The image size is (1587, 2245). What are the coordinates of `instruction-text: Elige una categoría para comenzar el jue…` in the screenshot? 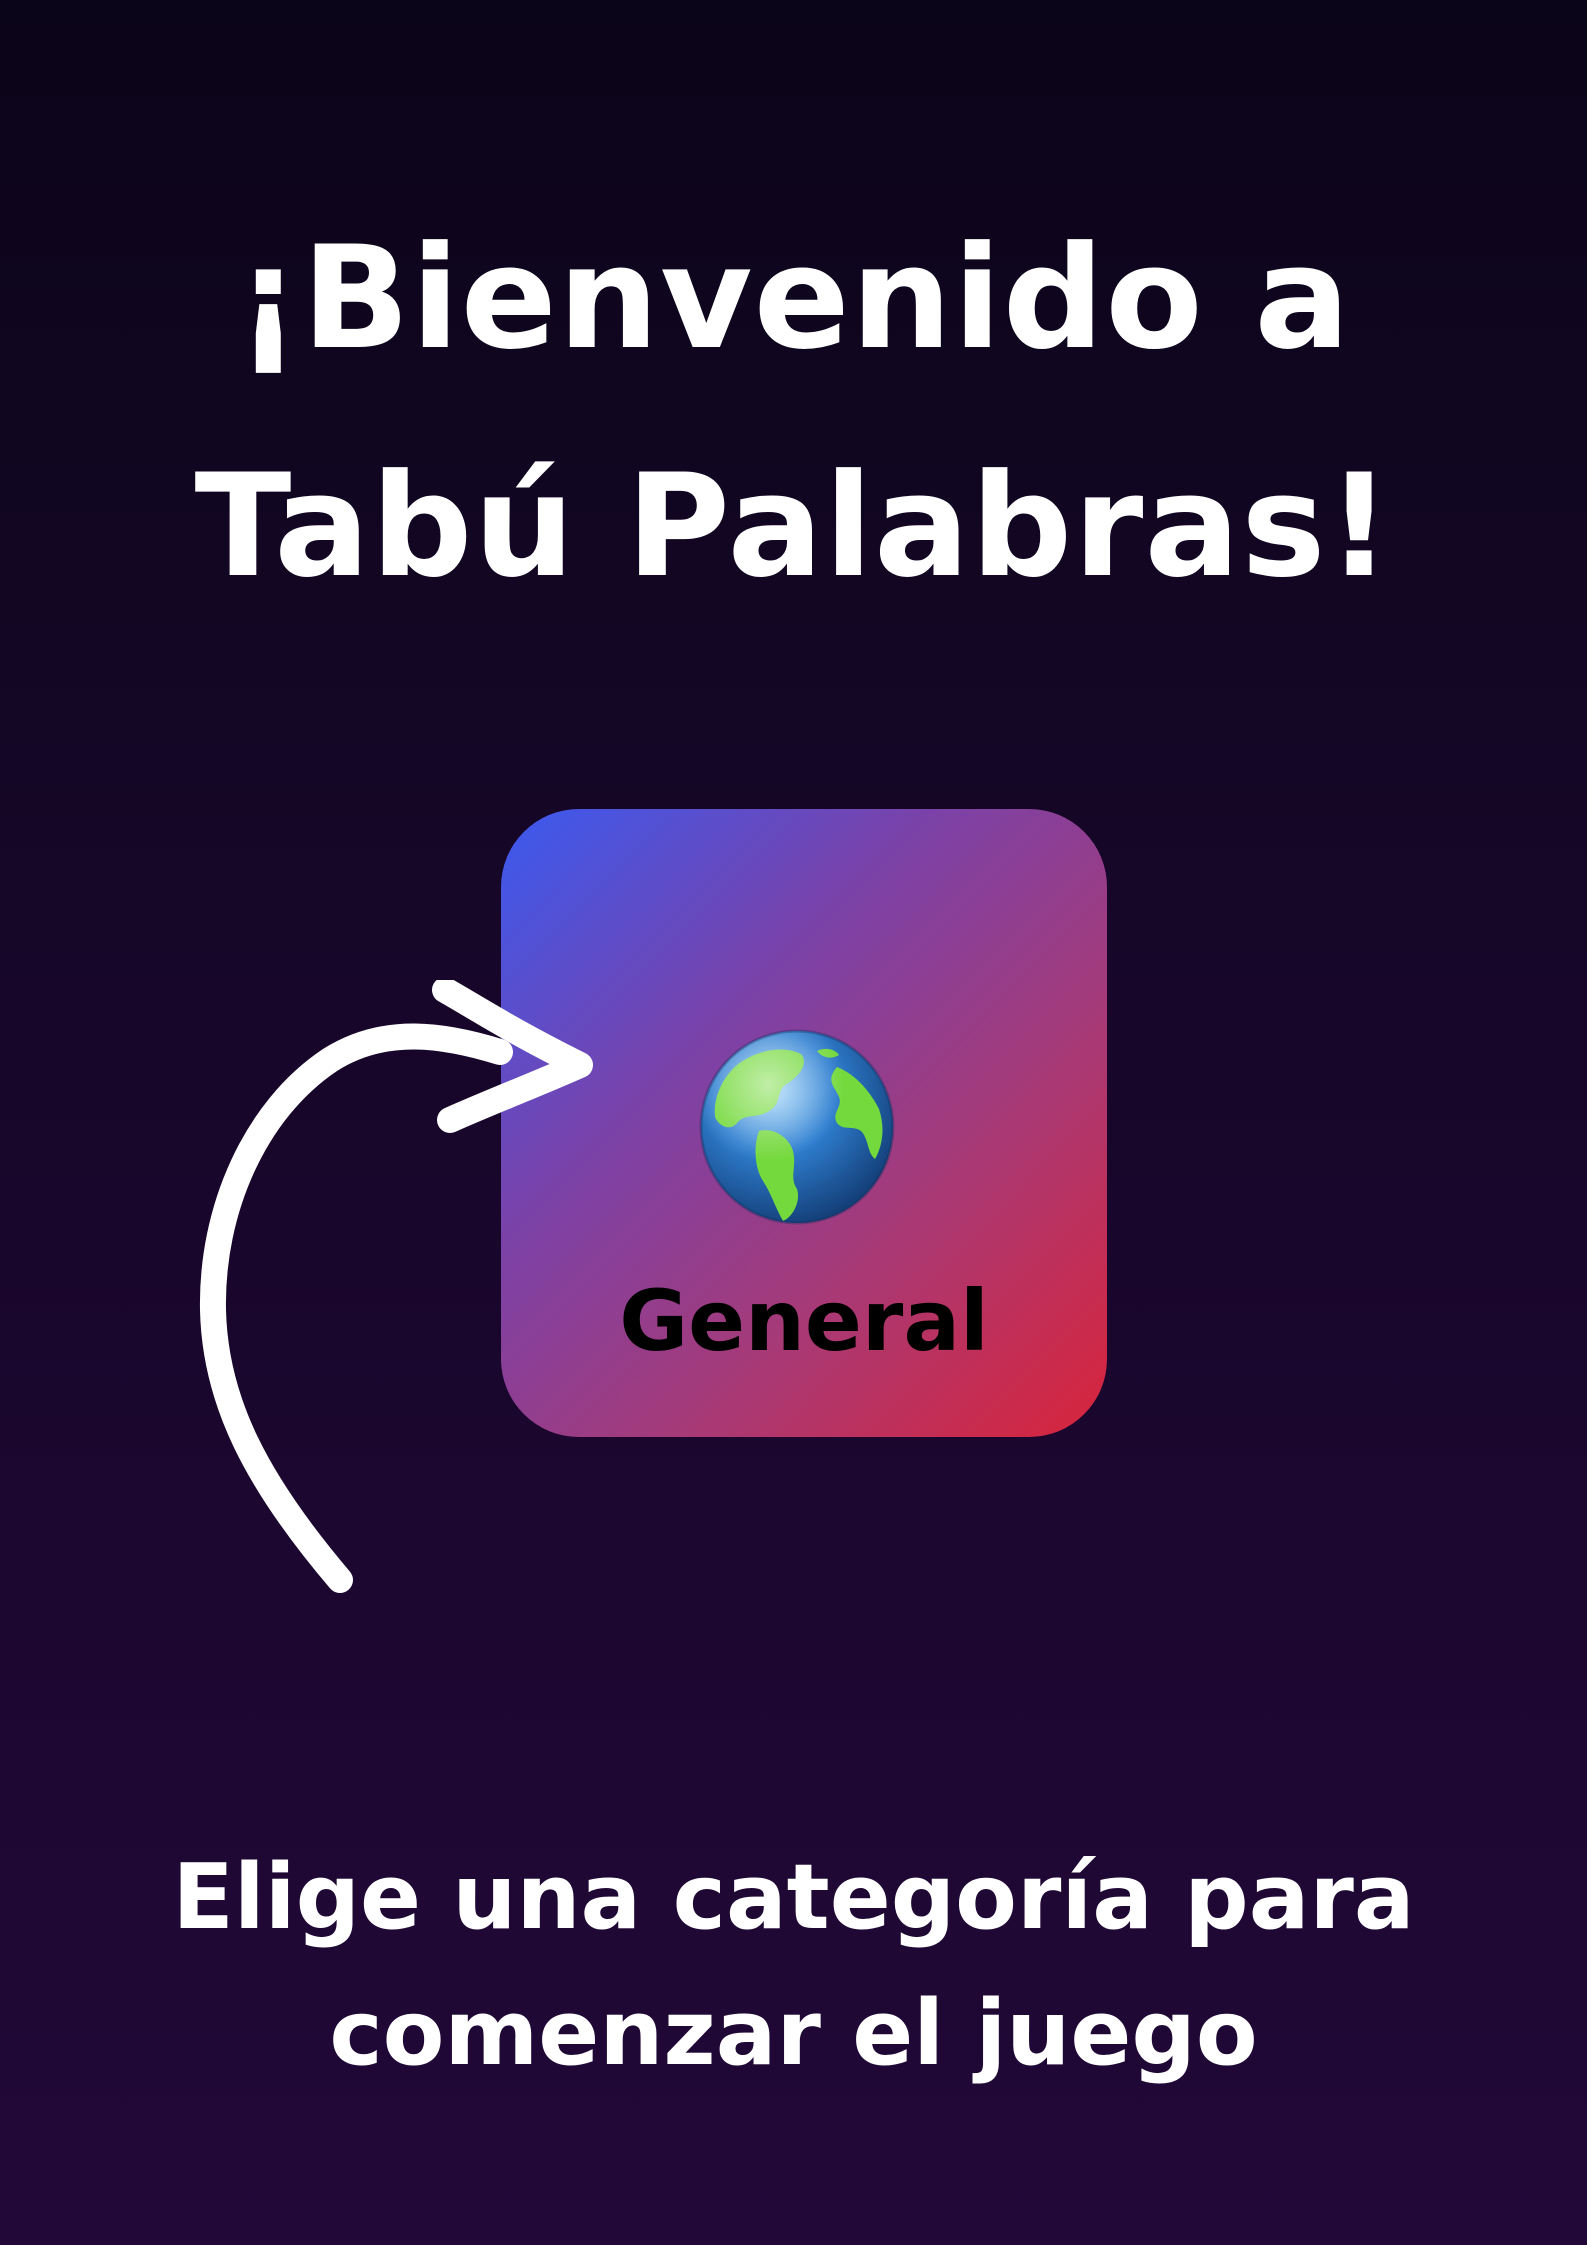 It's located at (793, 1966).